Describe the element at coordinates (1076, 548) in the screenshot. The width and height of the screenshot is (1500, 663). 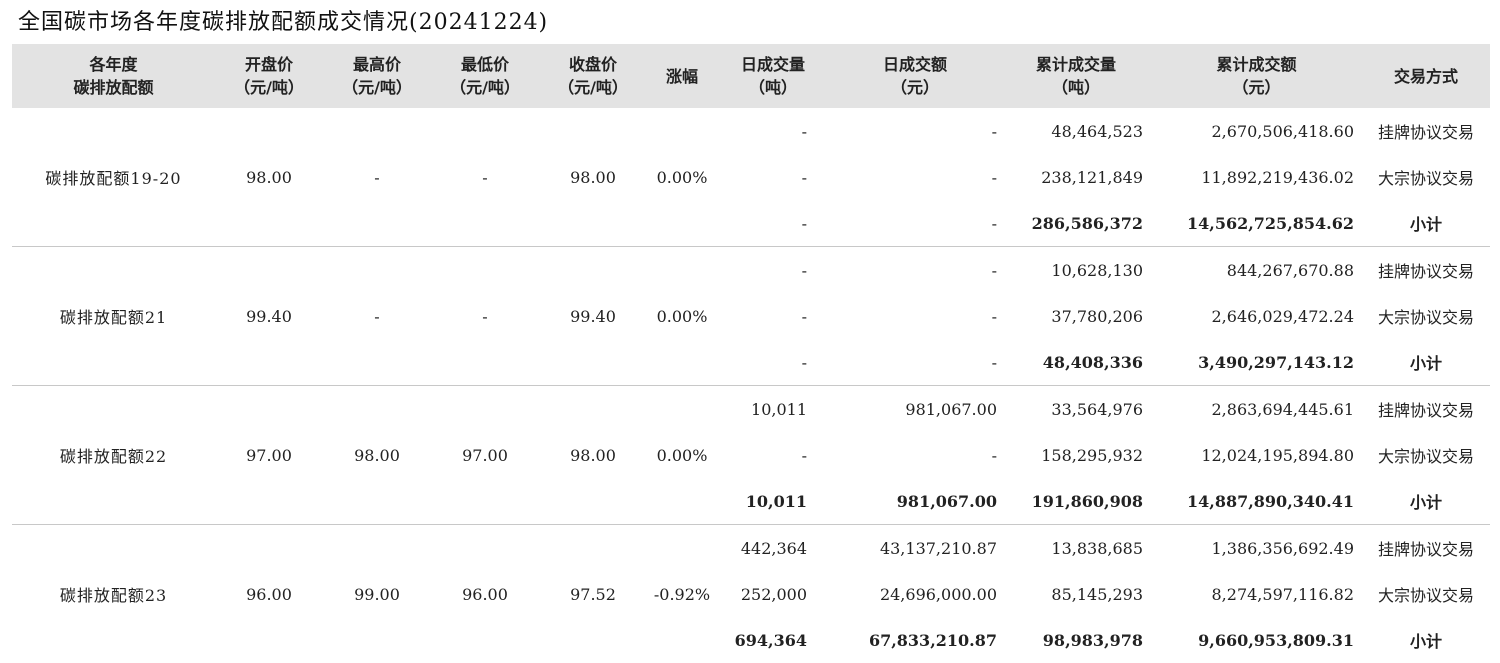
I see `cum-volume: 13,838,685` at that location.